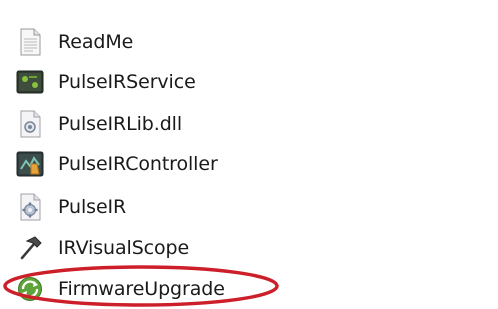 The height and width of the screenshot is (309, 498). I want to click on file-name: IRVisualScope, so click(124, 248).